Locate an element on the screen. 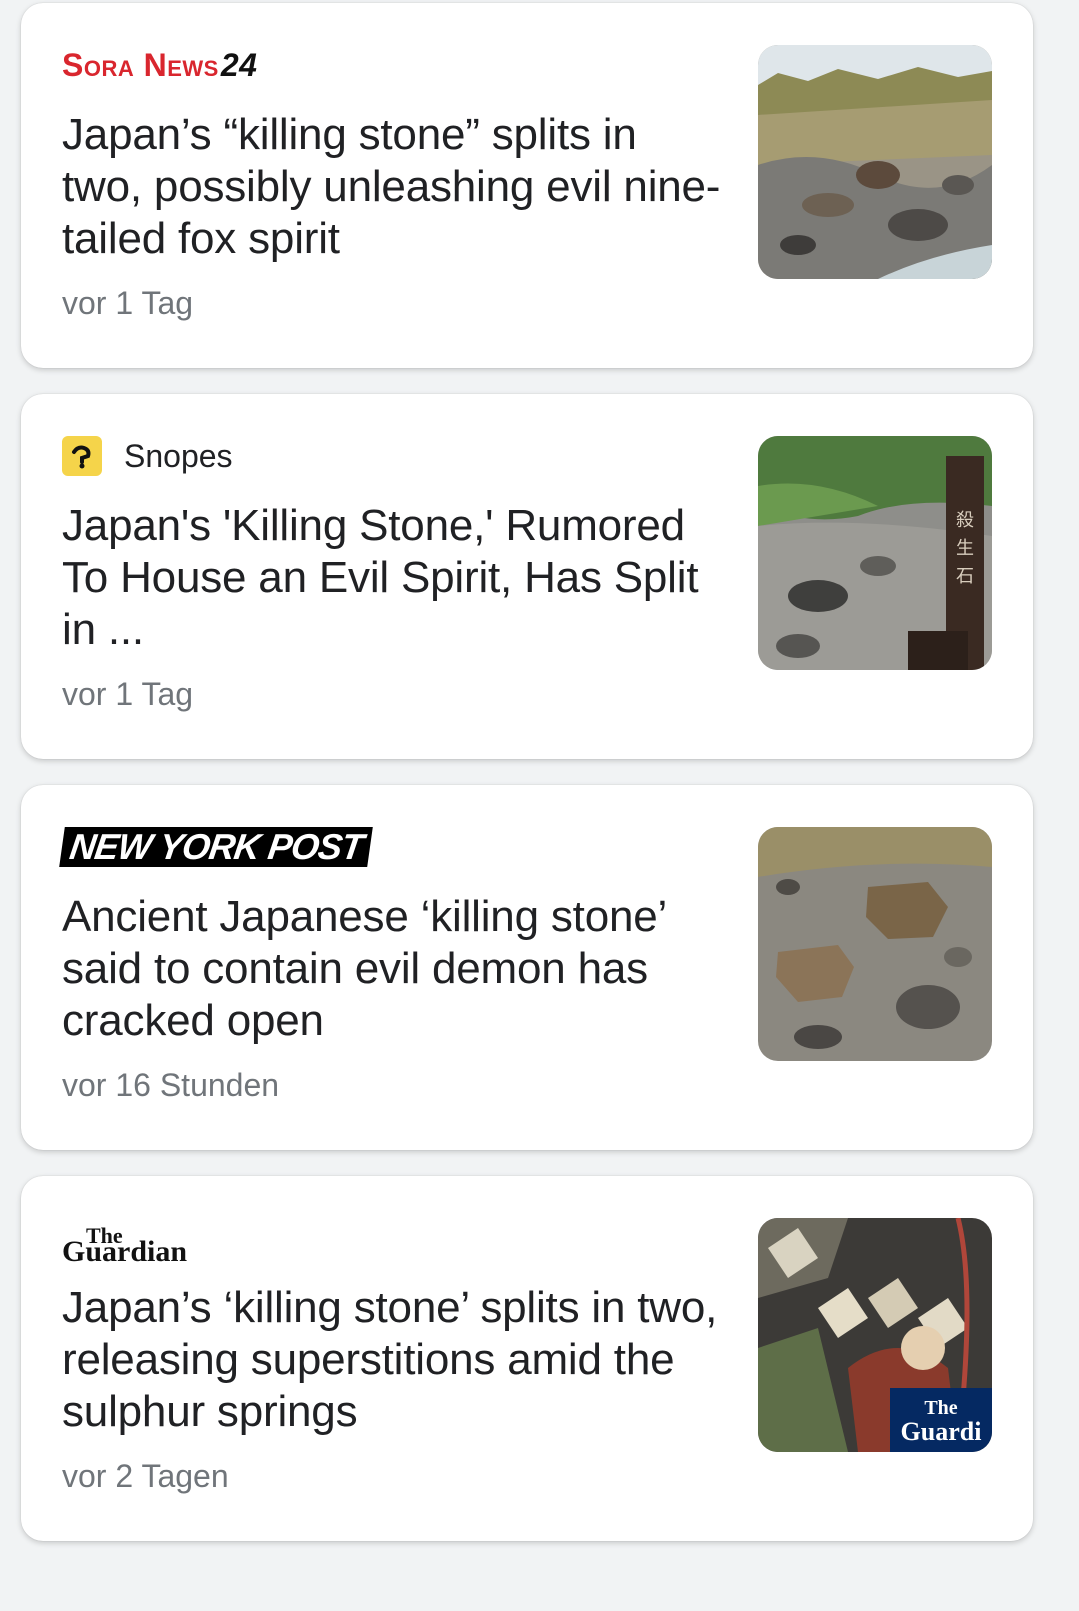  guardian-logo: The Guardian is located at coordinates (125, 1245).